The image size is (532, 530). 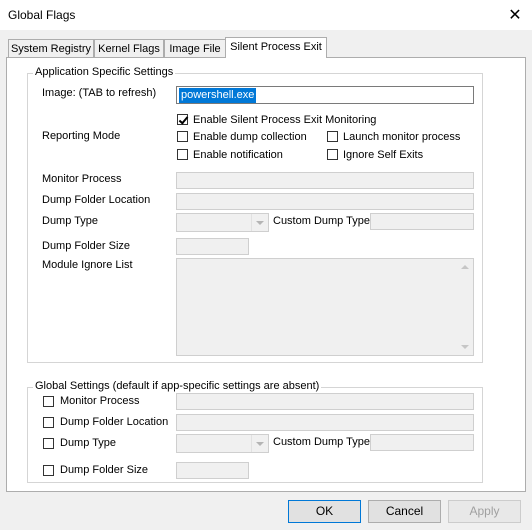 I want to click on enable-dump-checkbox, so click(x=182, y=136).